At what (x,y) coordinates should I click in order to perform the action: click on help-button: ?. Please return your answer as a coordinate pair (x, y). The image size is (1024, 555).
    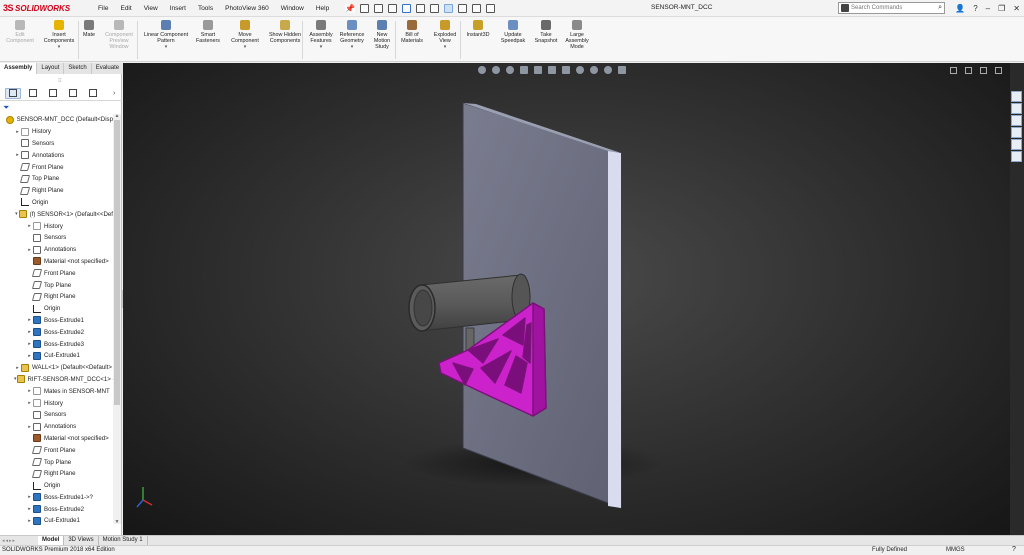
    Looking at the image, I should click on (975, 8).